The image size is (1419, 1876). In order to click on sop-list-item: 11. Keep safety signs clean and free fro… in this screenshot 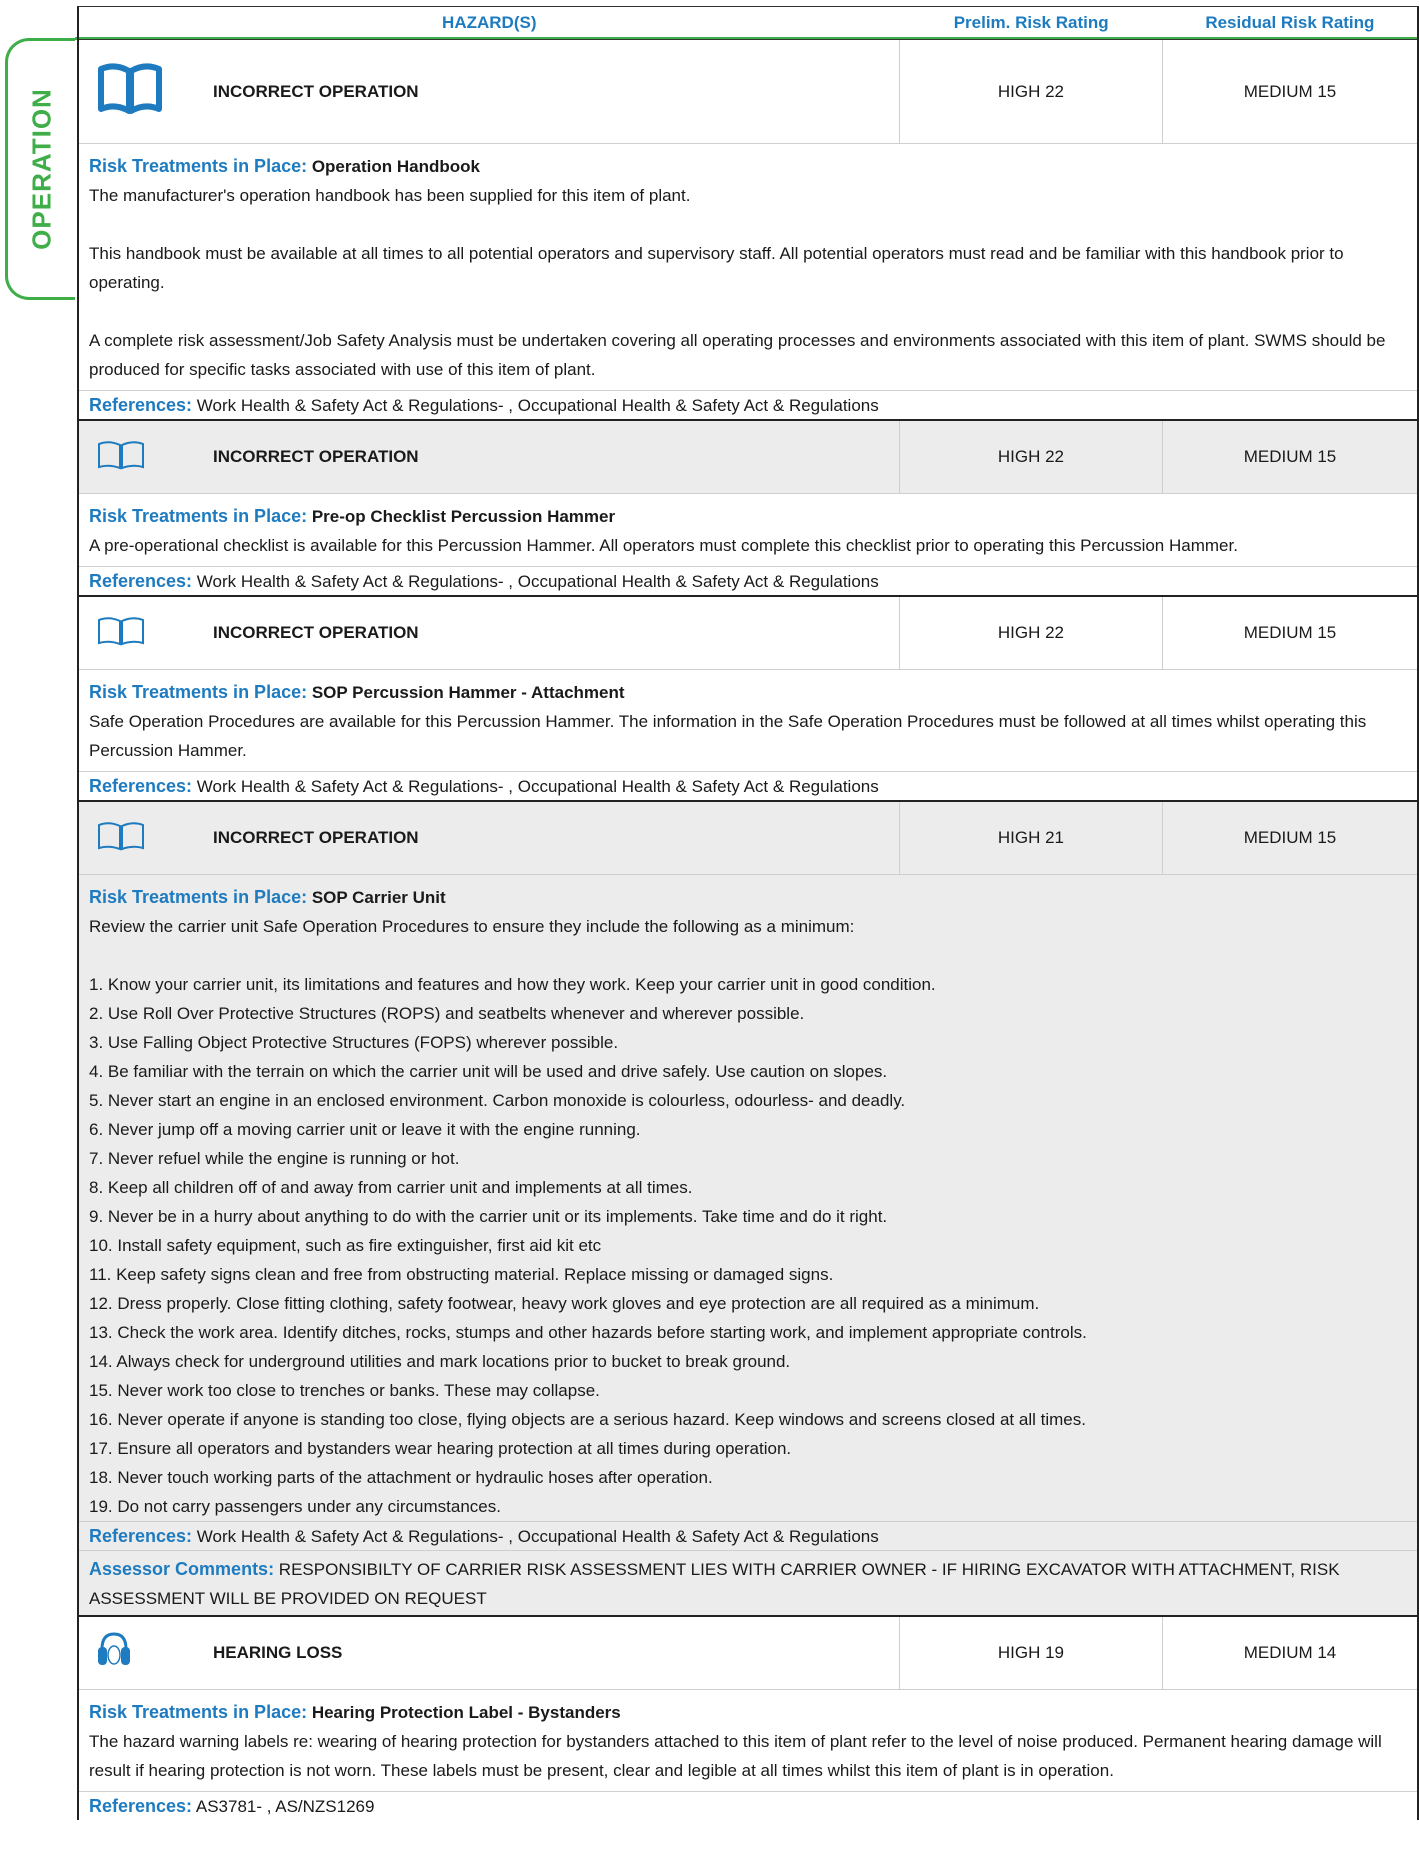, I will do `click(461, 1274)`.